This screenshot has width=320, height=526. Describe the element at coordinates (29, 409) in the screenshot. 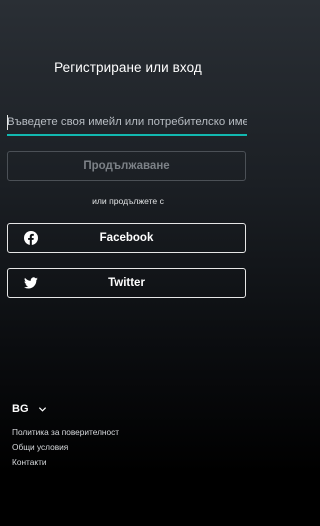

I see `language-selector: BG` at that location.